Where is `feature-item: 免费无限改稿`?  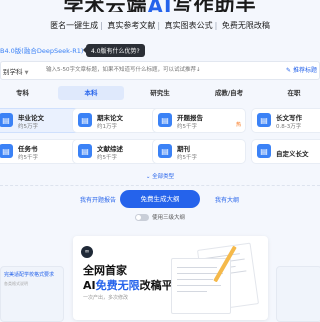
feature-item: 免费无限改稿 is located at coordinates (245, 25).